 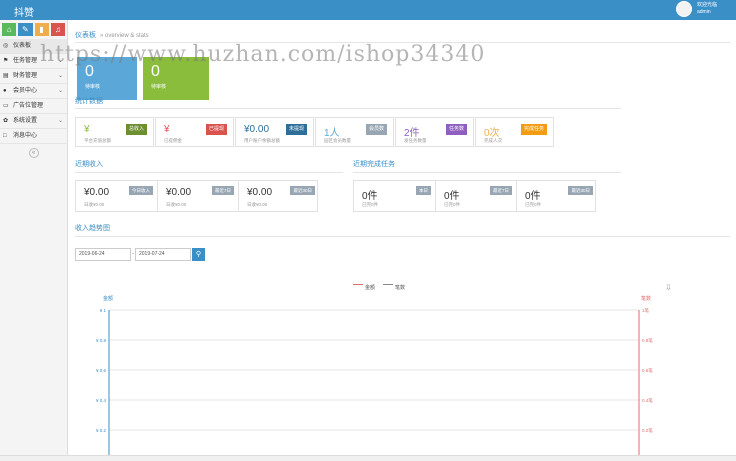 What do you see at coordinates (103, 254) in the screenshot?
I see `date-from-input: 2019-06-24` at bounding box center [103, 254].